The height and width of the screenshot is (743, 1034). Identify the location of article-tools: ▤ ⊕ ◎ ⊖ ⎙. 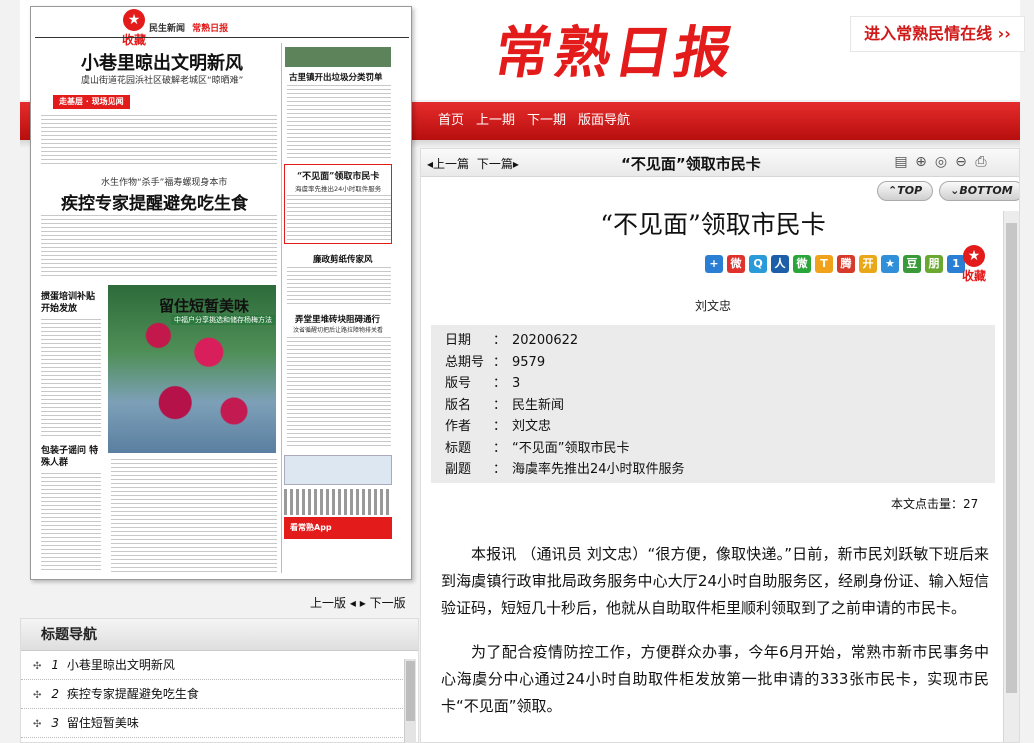
(941, 162).